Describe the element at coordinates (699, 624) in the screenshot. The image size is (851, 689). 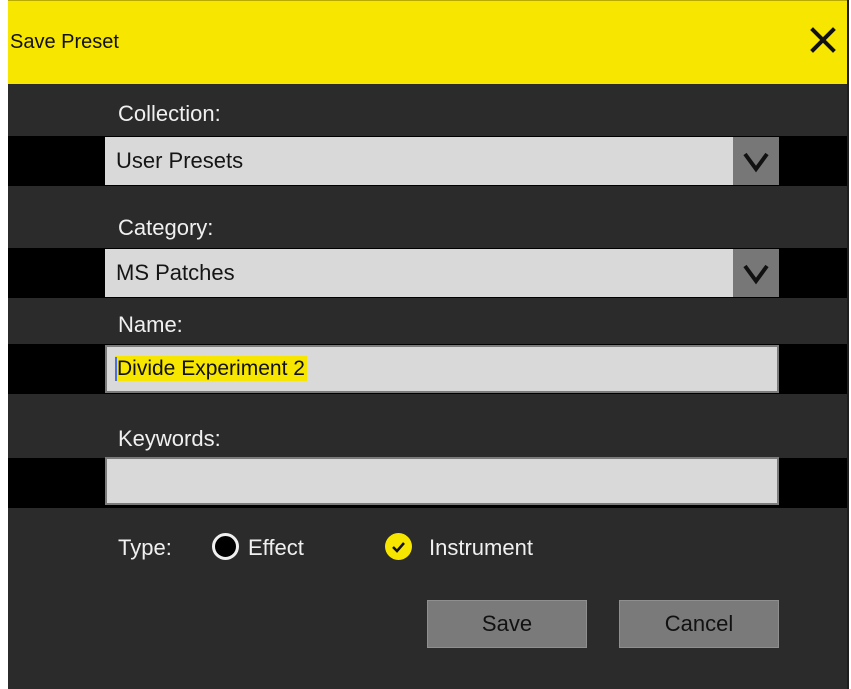
I see `cancel-button: Cancel` at that location.